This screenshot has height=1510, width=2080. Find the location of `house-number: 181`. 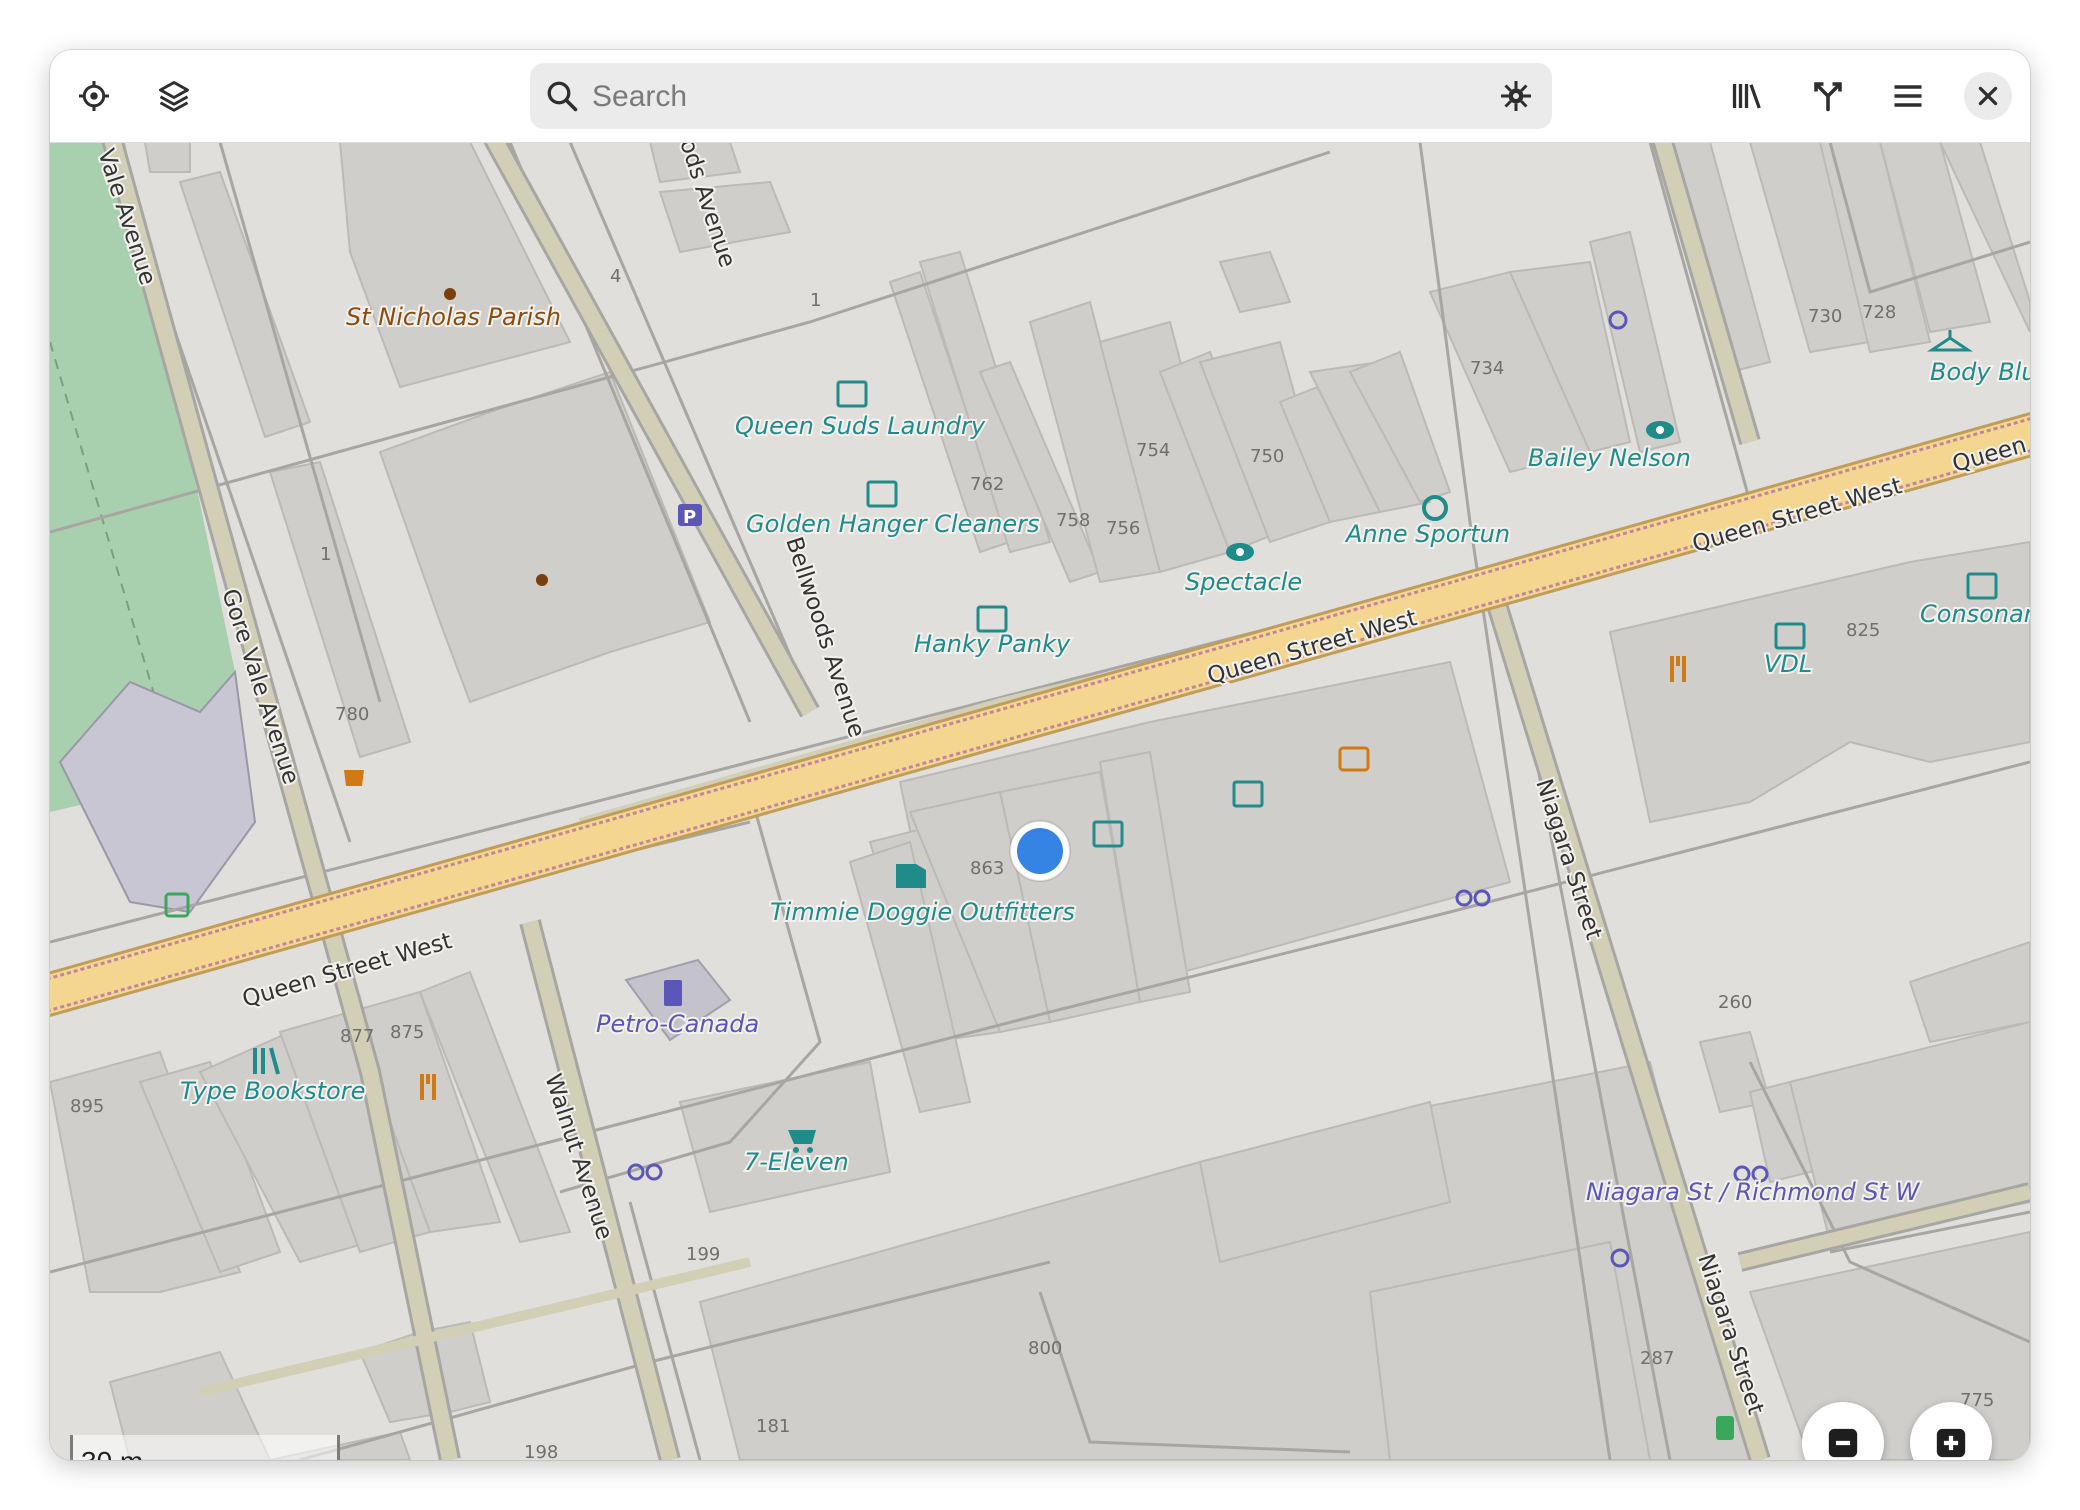

house-number: 181 is located at coordinates (773, 1426).